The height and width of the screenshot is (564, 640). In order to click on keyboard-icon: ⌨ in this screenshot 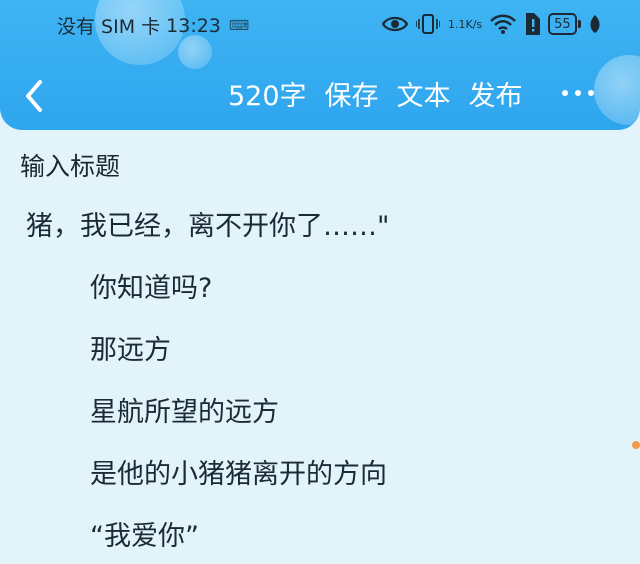, I will do `click(239, 25)`.